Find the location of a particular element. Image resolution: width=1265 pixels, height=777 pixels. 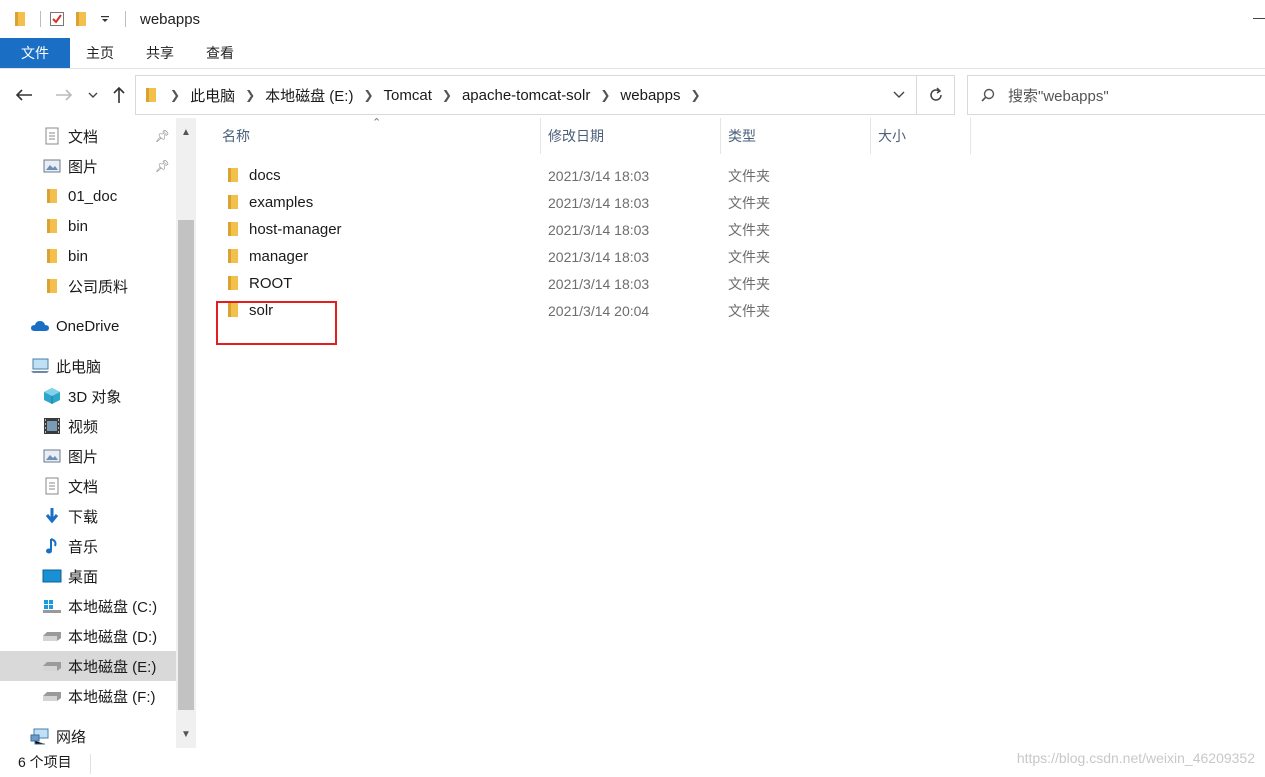

column-header-type: 类型 is located at coordinates (742, 136).